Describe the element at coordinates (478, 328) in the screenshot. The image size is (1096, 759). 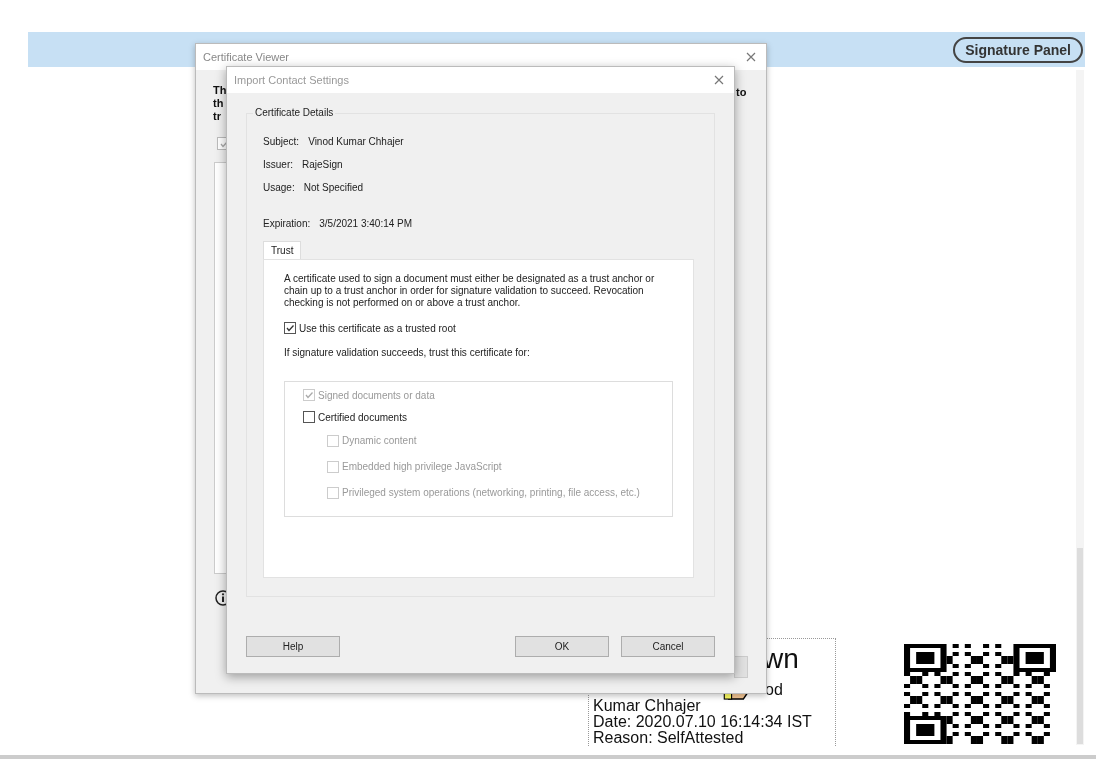
I see `trusted-root-checkbox: Use this certificate as a trusted root` at that location.